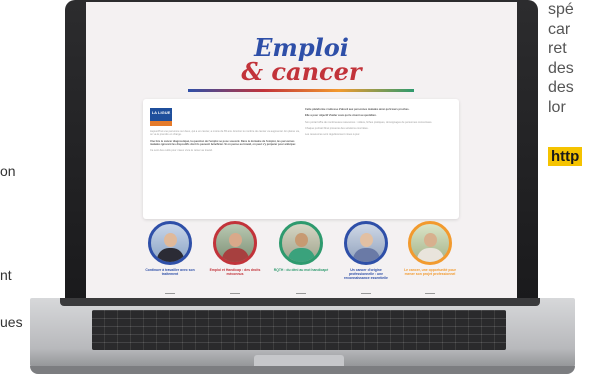 The width and height of the screenshot is (598, 390). Describe the element at coordinates (299, 330) in the screenshot. I see `keyboard-rows` at that location.